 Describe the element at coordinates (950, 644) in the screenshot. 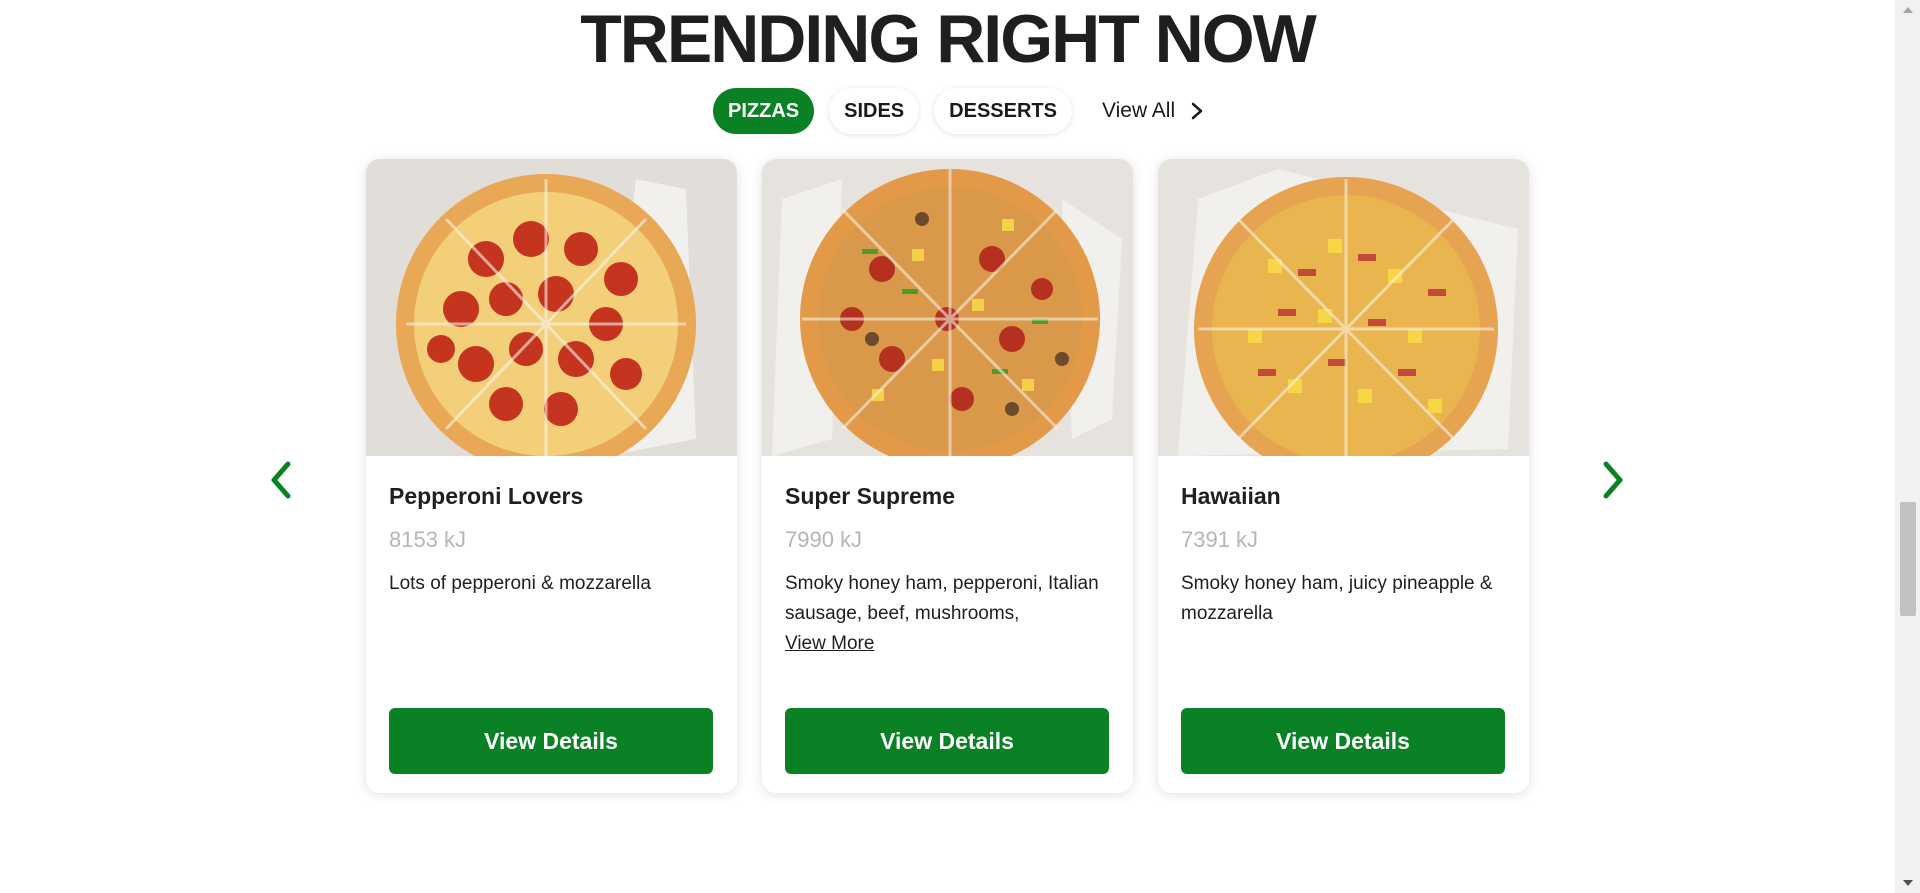

I see `view-more-link: View More` at that location.